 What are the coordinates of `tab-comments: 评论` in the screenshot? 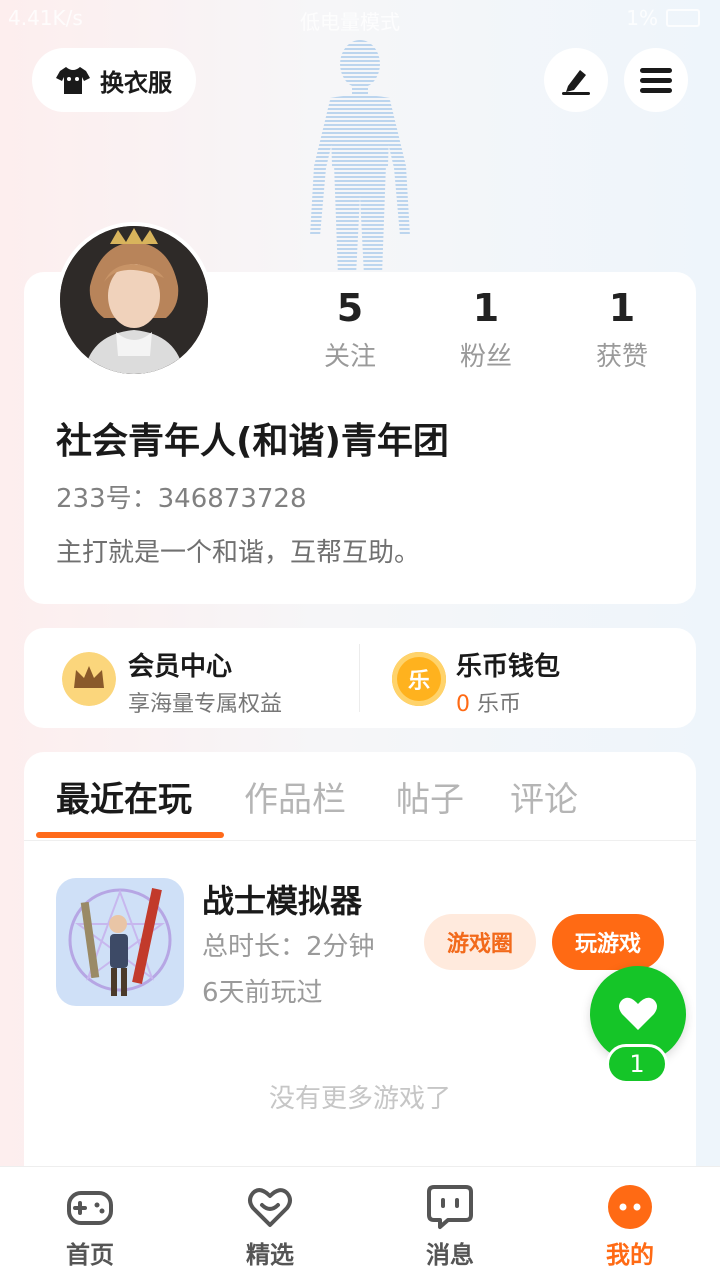 It's located at (544, 796).